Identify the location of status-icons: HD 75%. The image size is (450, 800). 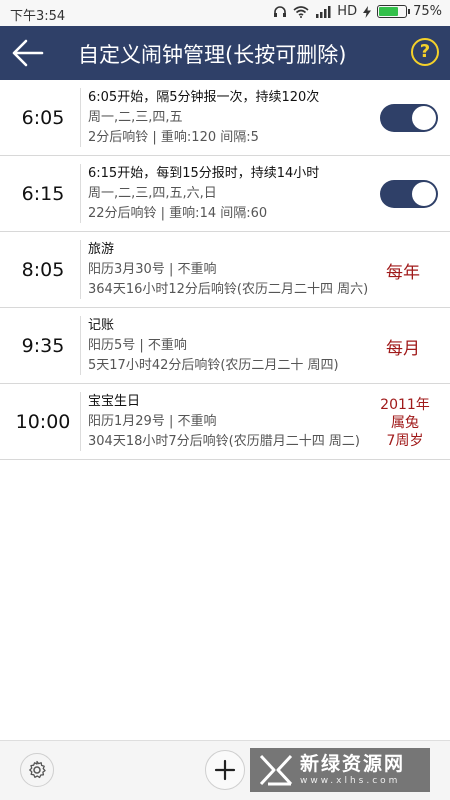
(357, 11).